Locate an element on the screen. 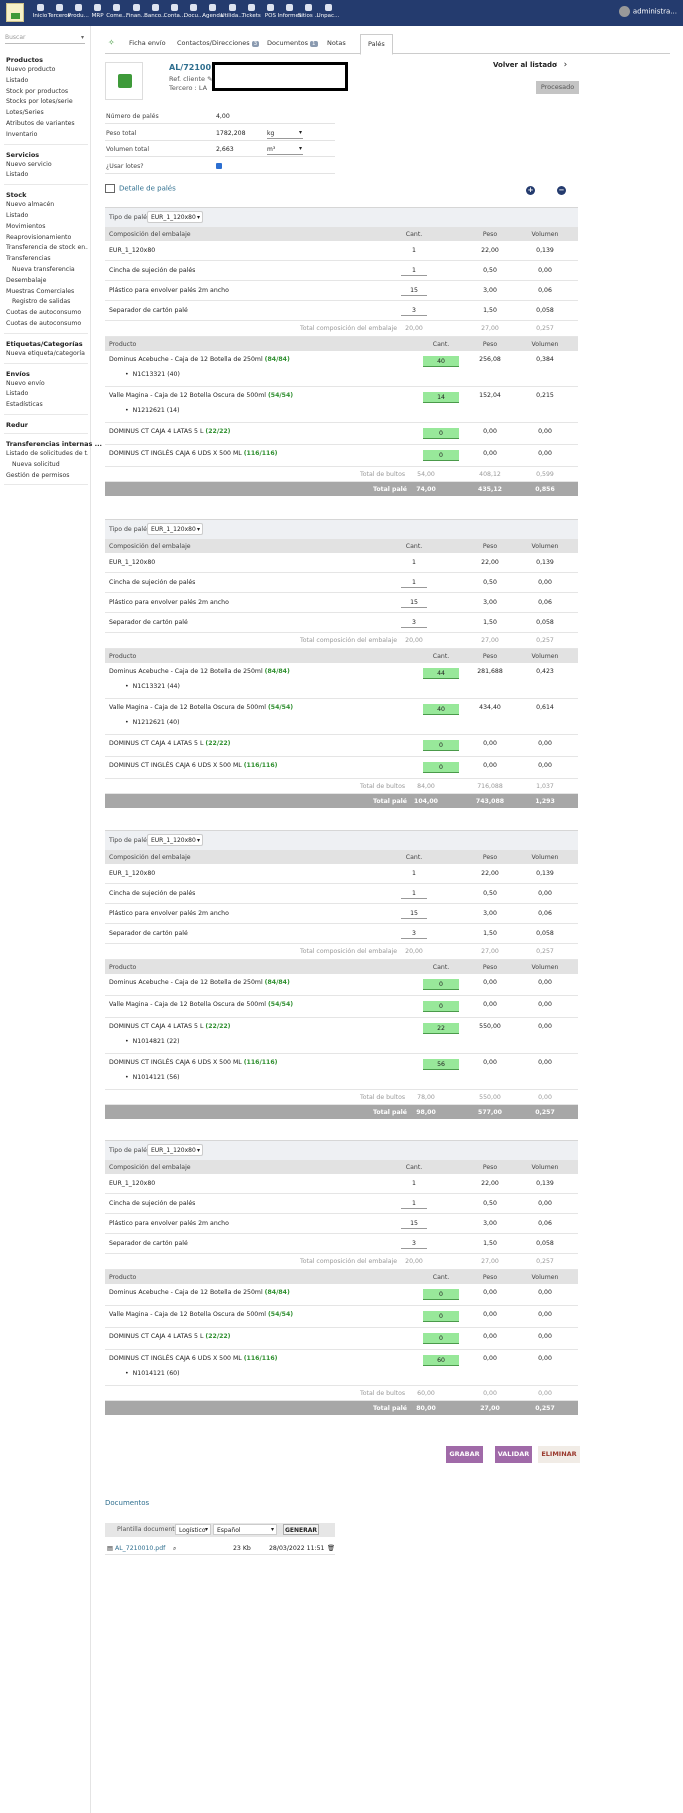  product-qty-input: 44 is located at coordinates (441, 673).